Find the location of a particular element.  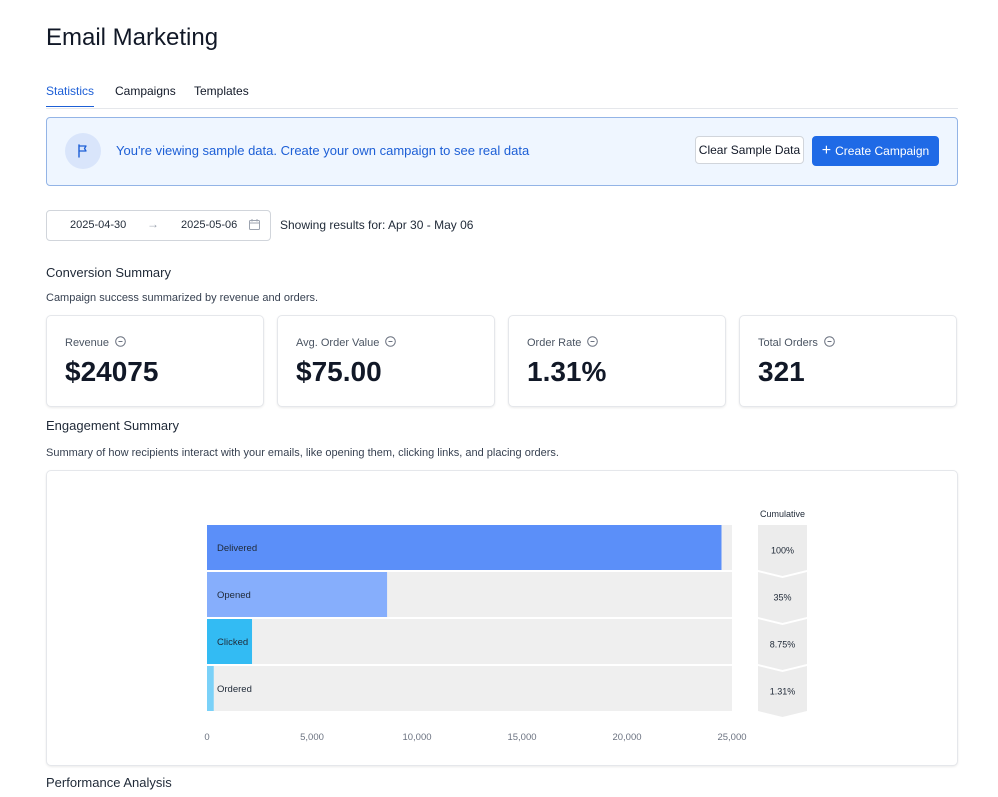

card-value: 321 is located at coordinates (781, 371).